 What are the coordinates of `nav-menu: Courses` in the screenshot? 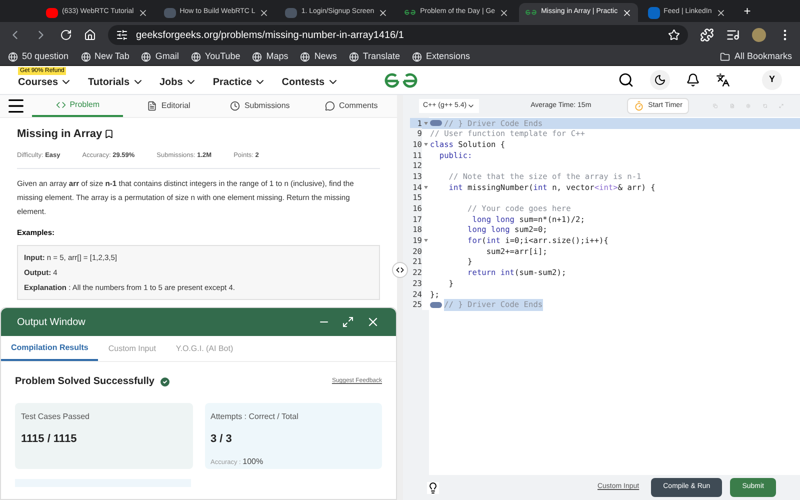 It's located at (45, 82).